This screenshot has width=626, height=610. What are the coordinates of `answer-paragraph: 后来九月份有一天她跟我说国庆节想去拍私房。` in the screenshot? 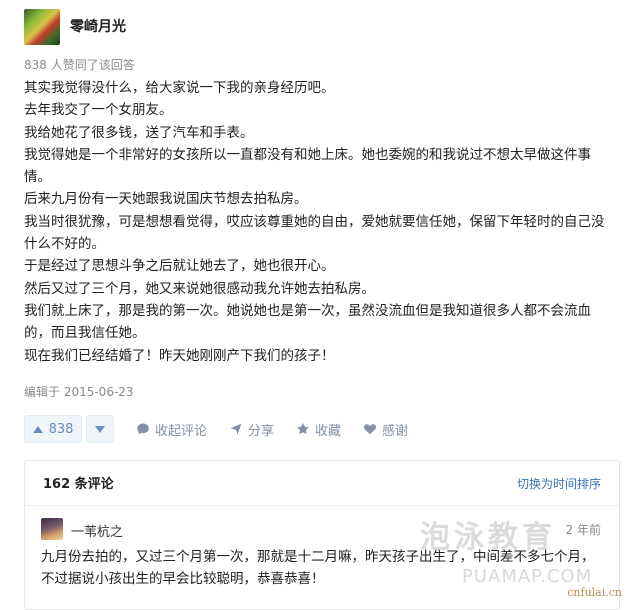 It's located at (166, 199).